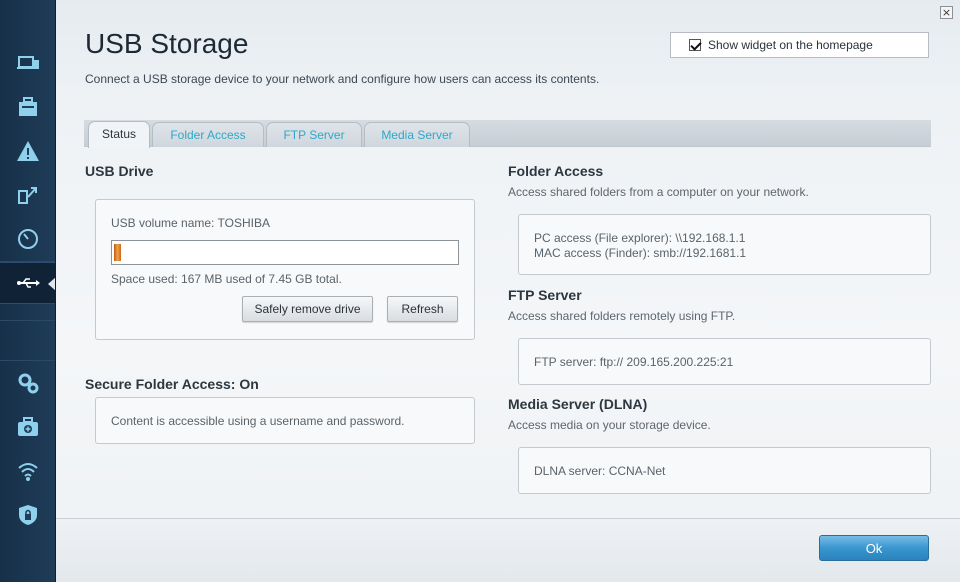 This screenshot has width=960, height=582. Describe the element at coordinates (695, 45) in the screenshot. I see `widget-checkbox` at that location.